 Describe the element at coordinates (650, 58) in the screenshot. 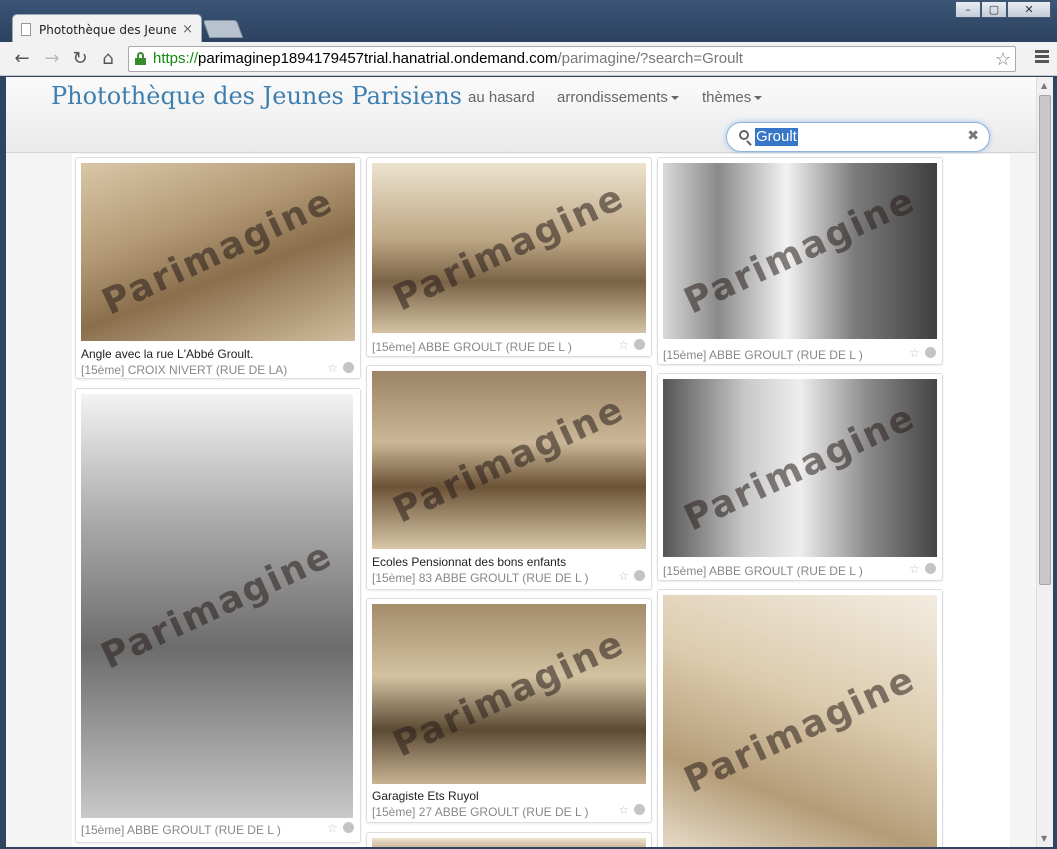

I see `url-path: /parimagine/?search=Groult` at that location.